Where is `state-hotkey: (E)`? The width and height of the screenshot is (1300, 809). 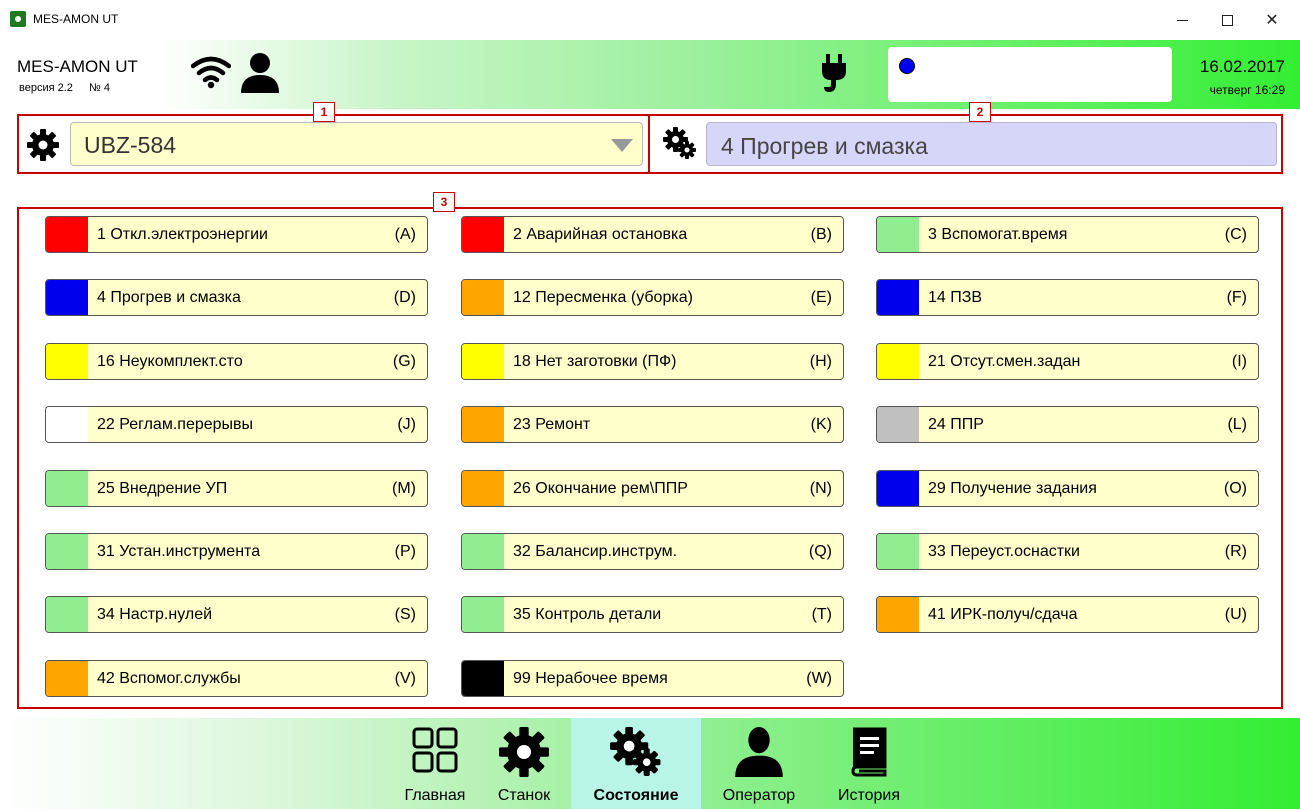
state-hotkey: (E) is located at coordinates (821, 297).